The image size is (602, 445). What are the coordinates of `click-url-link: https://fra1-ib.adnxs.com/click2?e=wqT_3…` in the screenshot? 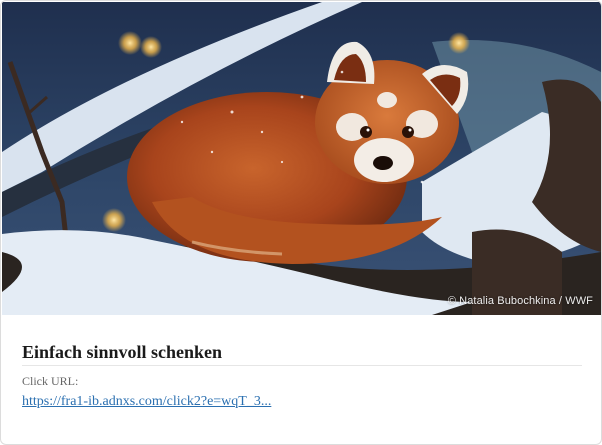 It's located at (146, 401).